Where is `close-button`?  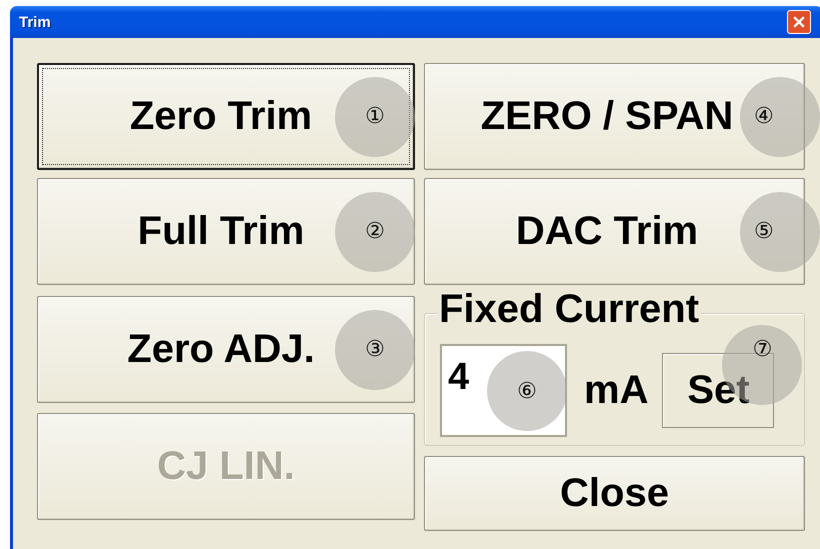 close-button is located at coordinates (799, 22).